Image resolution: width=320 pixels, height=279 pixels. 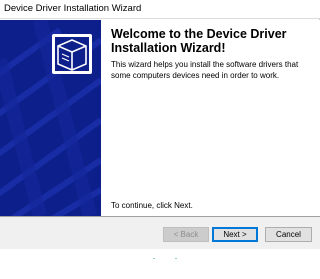 I want to click on cancel-button: Cancel, so click(x=288, y=234).